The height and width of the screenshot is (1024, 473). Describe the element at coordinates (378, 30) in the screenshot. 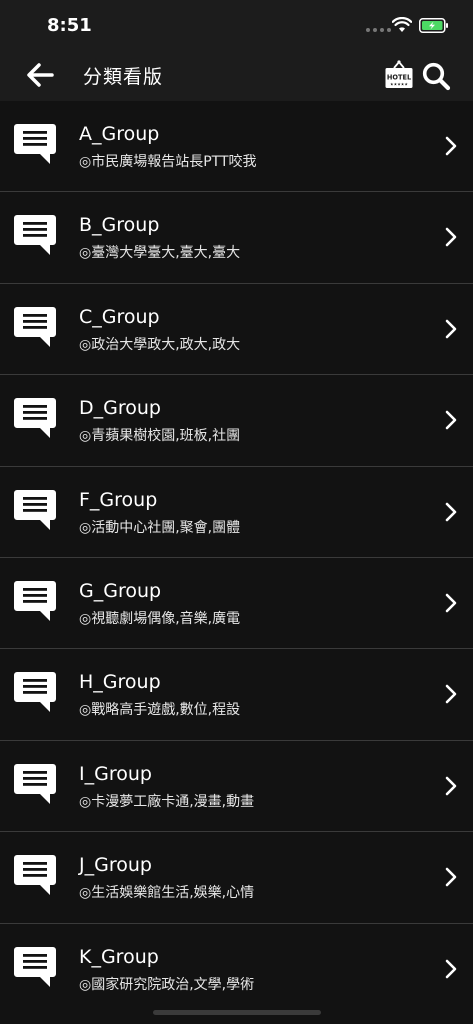

I see `signal-icon` at that location.